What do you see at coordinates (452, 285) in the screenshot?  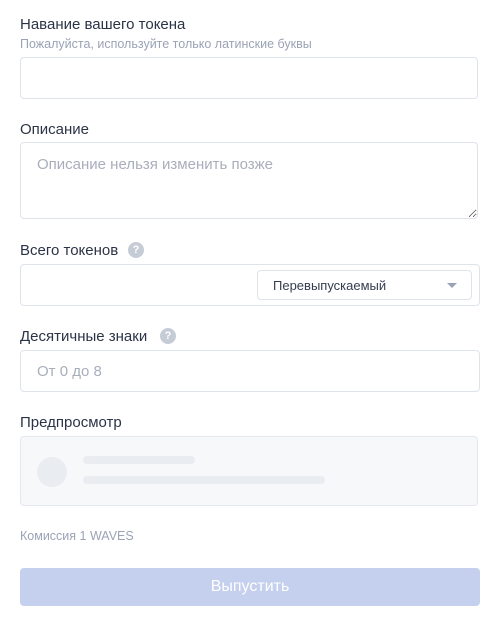 I see `chevron-down-icon` at bounding box center [452, 285].